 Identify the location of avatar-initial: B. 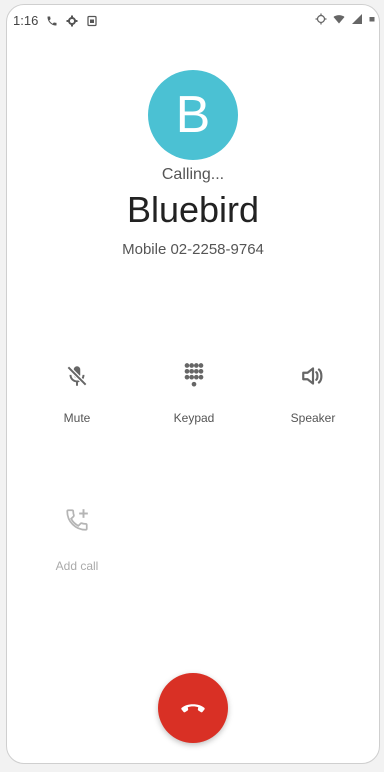
(193, 115).